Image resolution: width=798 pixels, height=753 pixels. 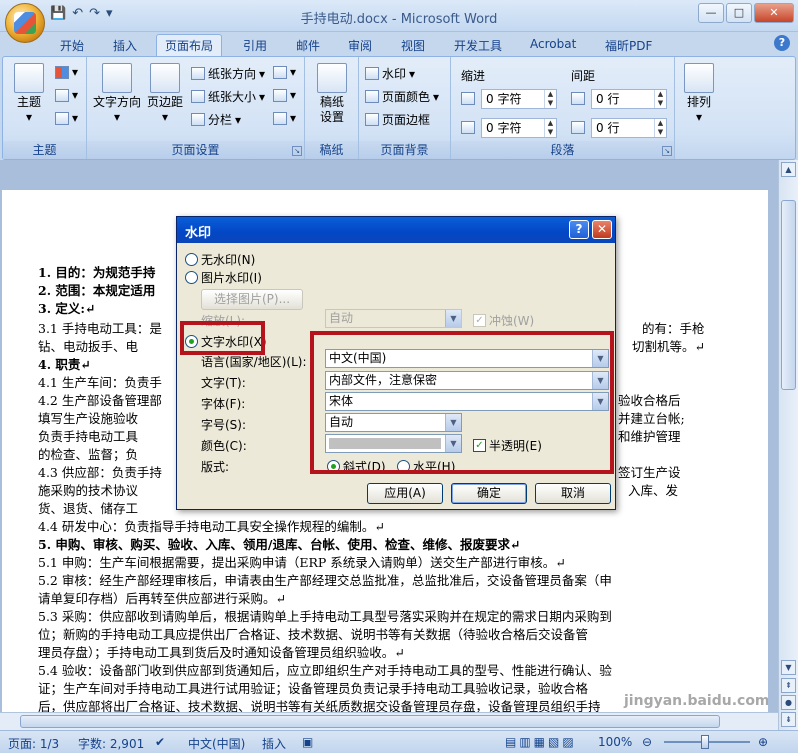 I want to click on paper-size-button: 纸张大小 ▾, so click(x=228, y=96).